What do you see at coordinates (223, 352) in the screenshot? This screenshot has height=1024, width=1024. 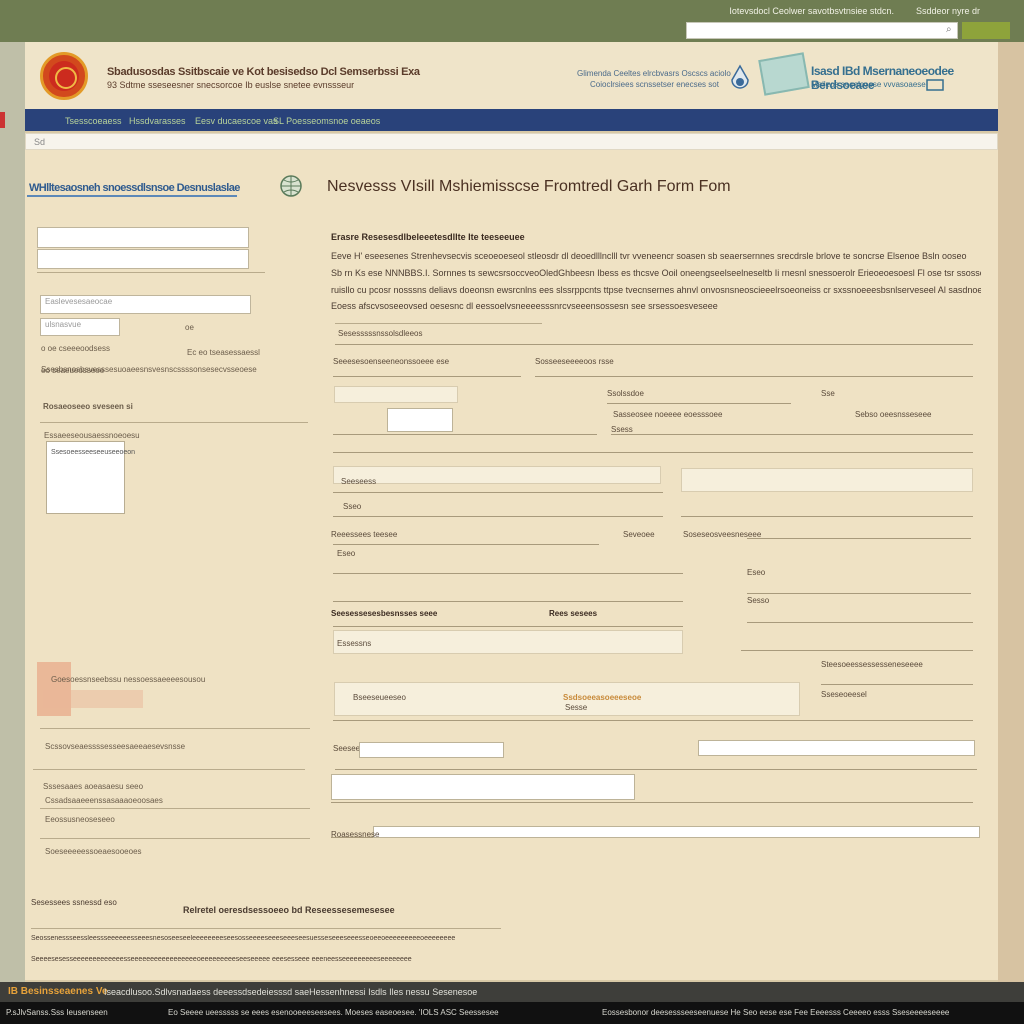 I see `sidebar-label: Ec eo tseasessaessl` at bounding box center [223, 352].